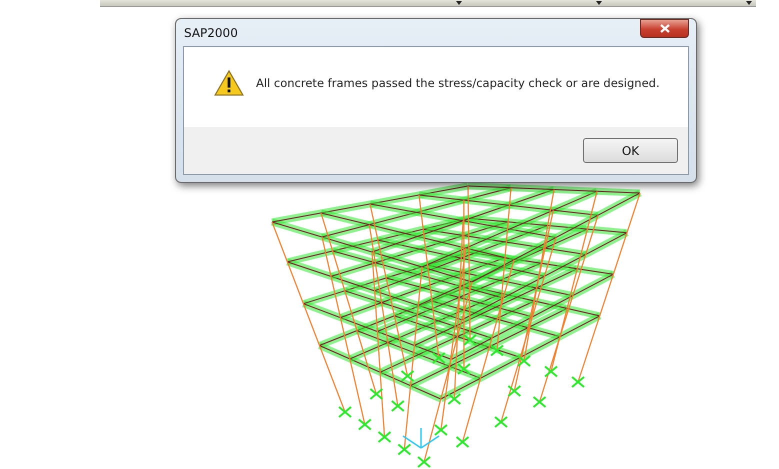 This screenshot has height=469, width=779. I want to click on warning-icon, so click(229, 83).